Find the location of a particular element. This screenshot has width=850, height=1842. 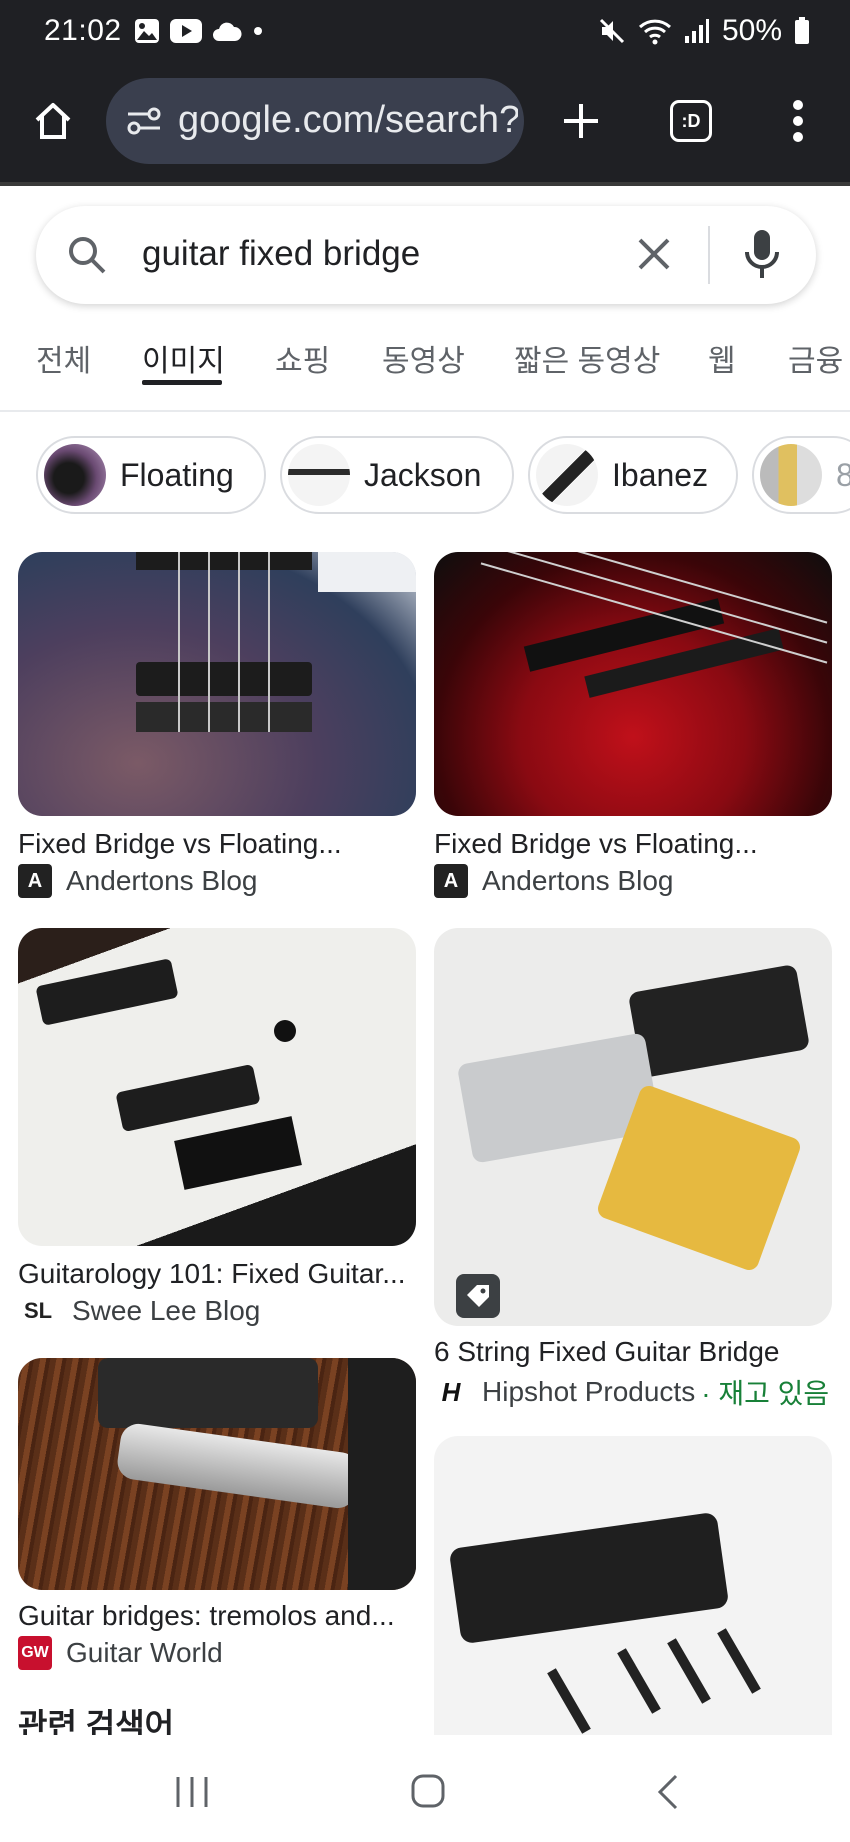

close-icon is located at coordinates (654, 254).